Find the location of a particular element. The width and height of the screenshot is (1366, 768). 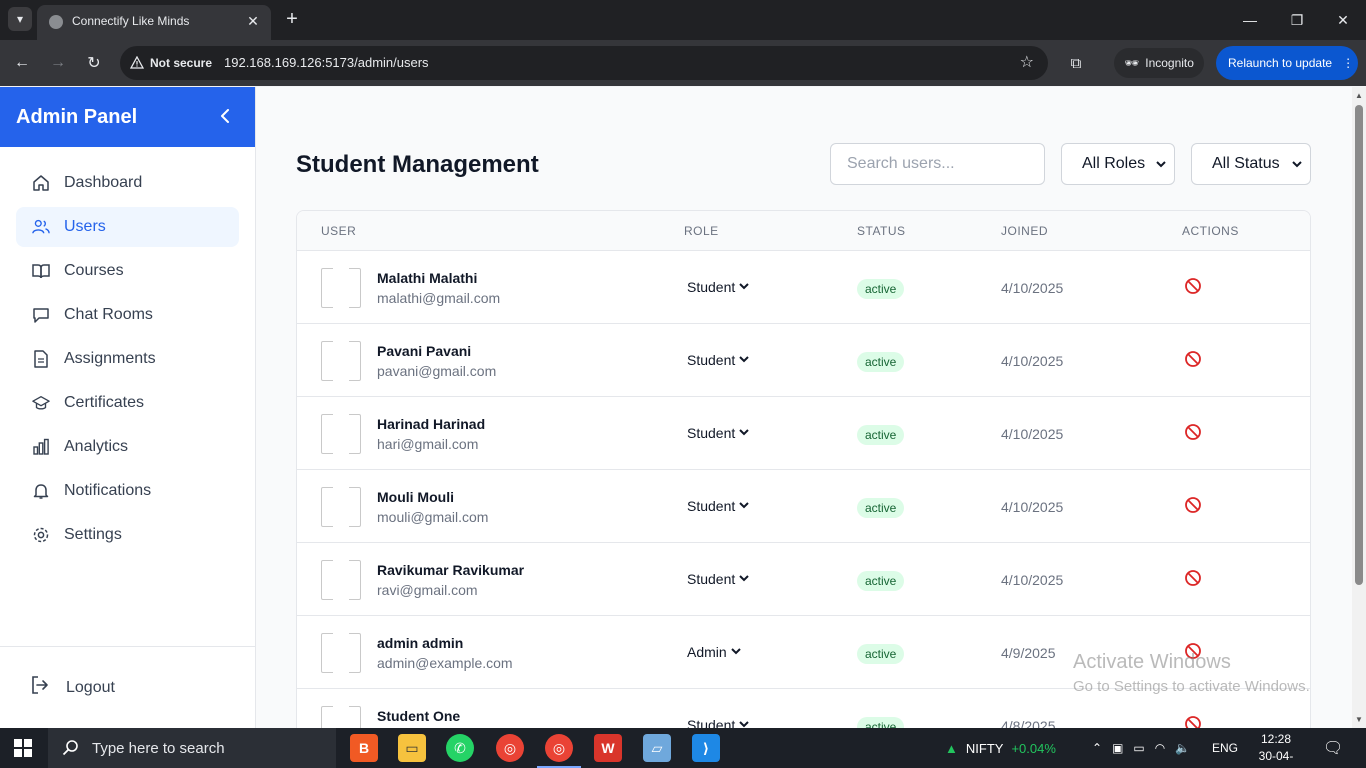

column-header-joined: JOINED is located at coordinates (1025, 231).